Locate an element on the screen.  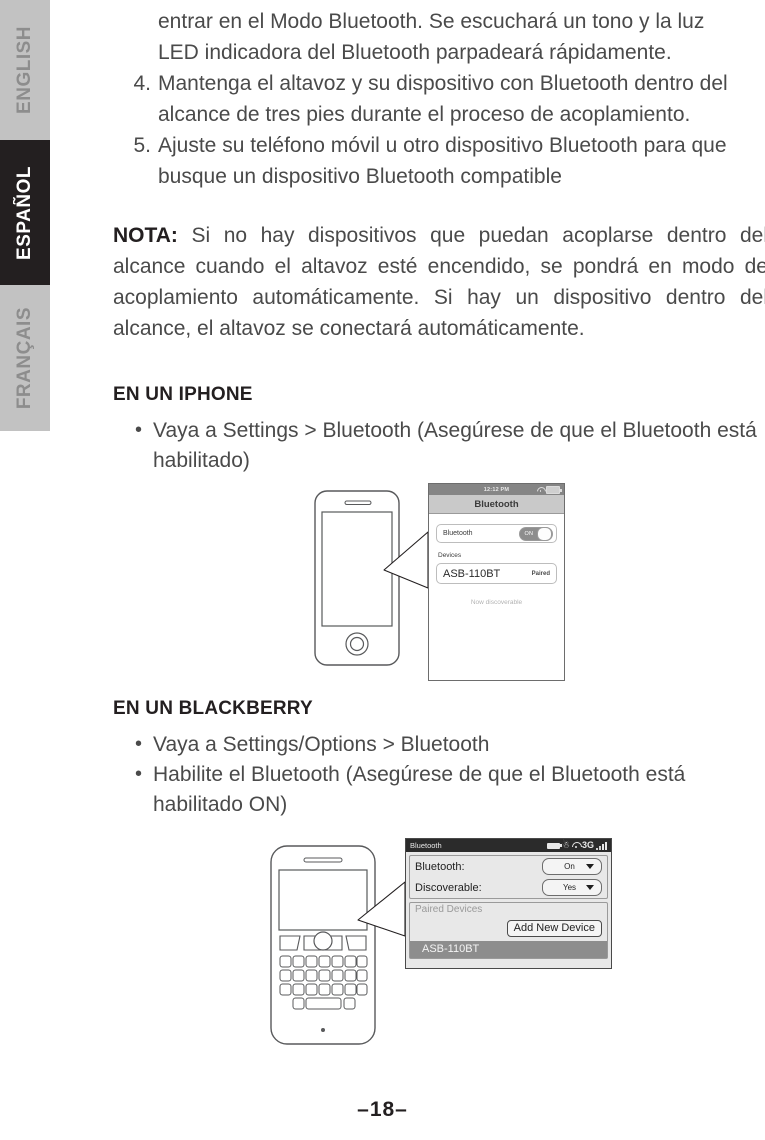
status-time: 12:12 PM is located at coordinates (496, 489).